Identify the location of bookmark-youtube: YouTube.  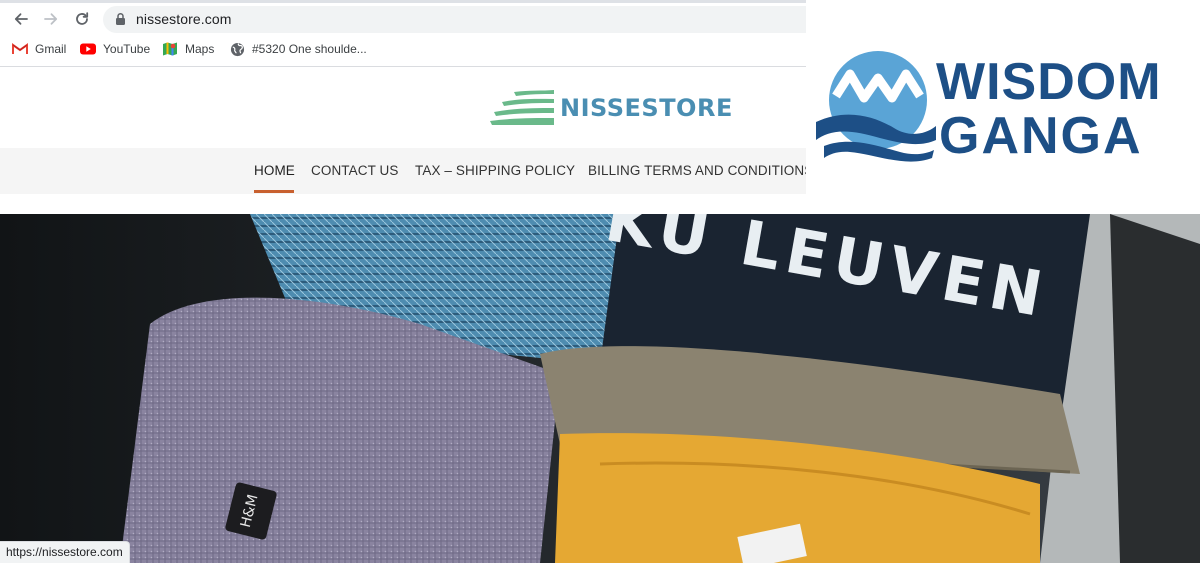
(115, 49).